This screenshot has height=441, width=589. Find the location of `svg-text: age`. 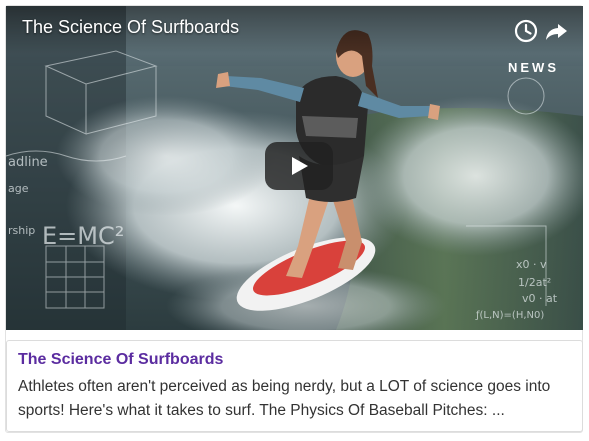

svg-text: age is located at coordinates (18, 188).